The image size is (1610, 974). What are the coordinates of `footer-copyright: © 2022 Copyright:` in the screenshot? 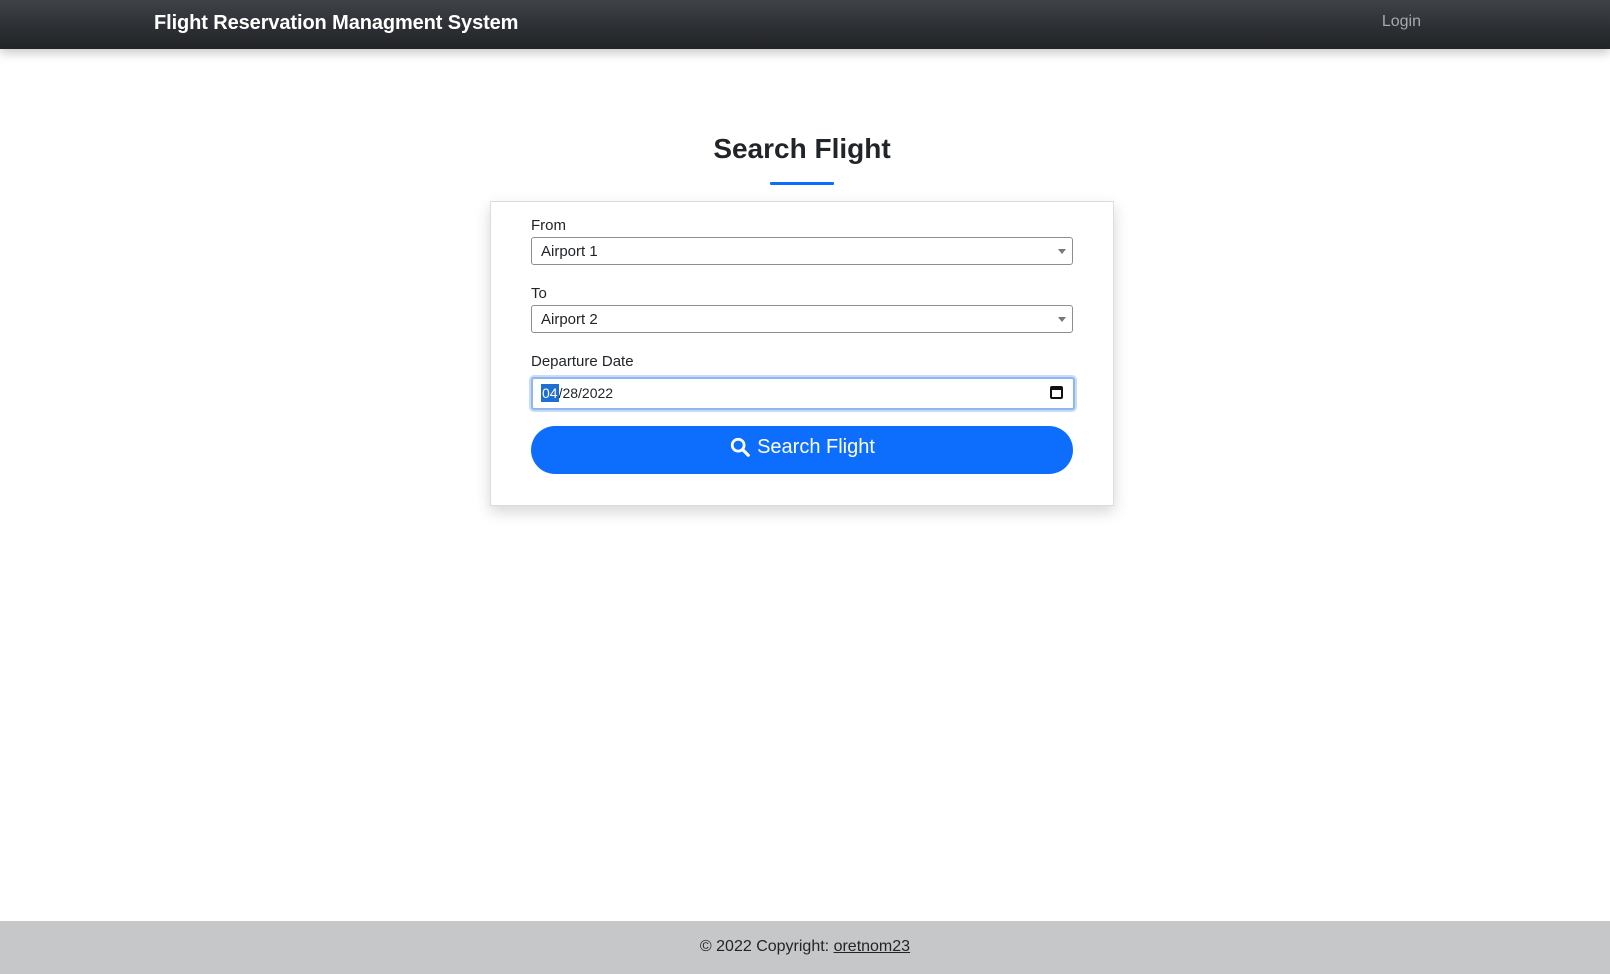 It's located at (766, 946).